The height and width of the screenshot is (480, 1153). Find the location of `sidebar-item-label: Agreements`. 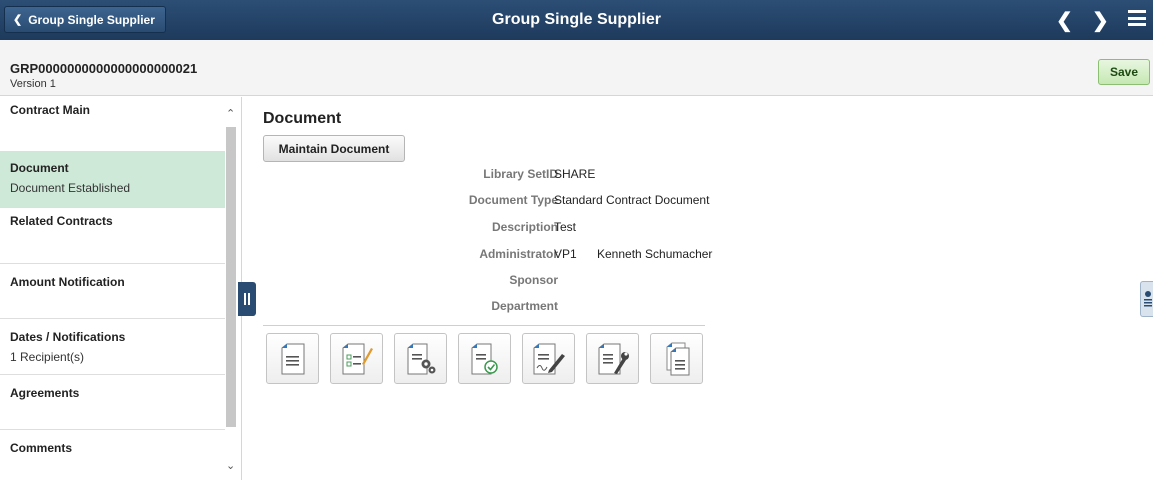

sidebar-item-label: Agreements is located at coordinates (45, 393).